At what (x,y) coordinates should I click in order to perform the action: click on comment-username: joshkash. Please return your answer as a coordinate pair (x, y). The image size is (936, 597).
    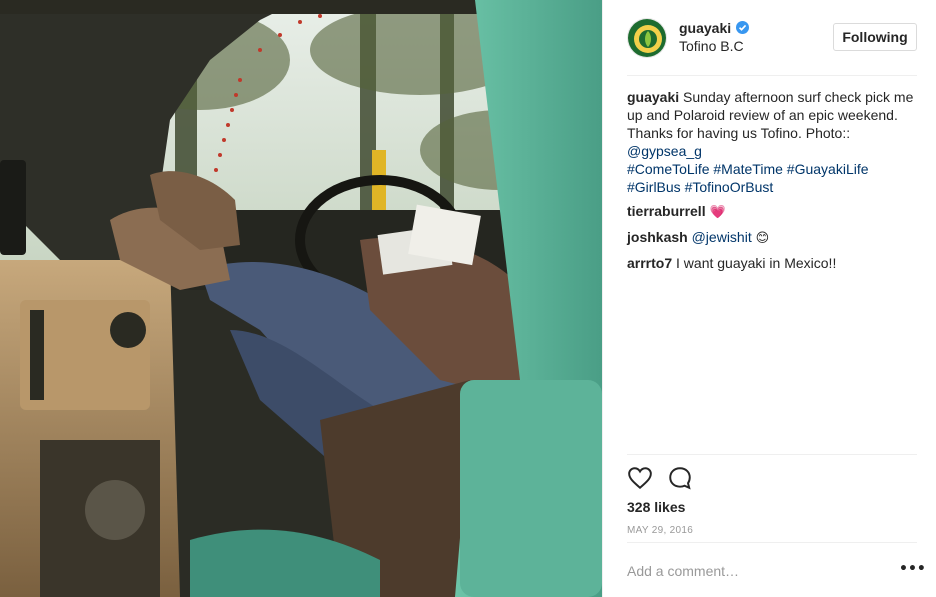
    Looking at the image, I should click on (657, 237).